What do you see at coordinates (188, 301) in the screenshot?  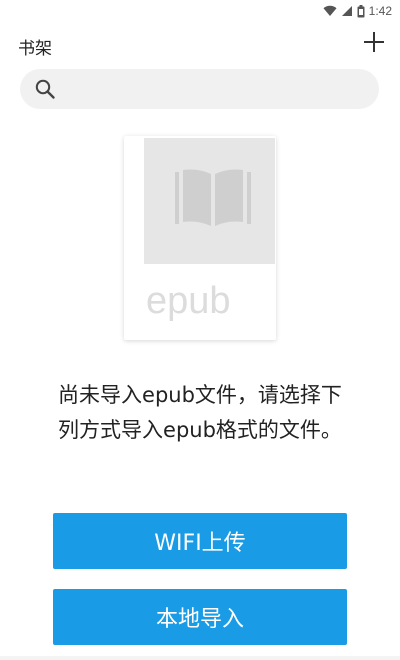 I see `book-format-label: epub` at bounding box center [188, 301].